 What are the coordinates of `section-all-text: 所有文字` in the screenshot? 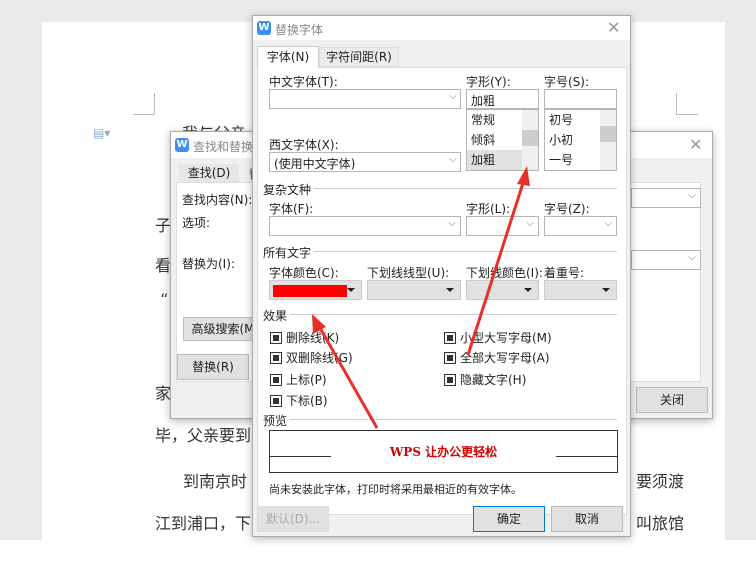 It's located at (289, 252).